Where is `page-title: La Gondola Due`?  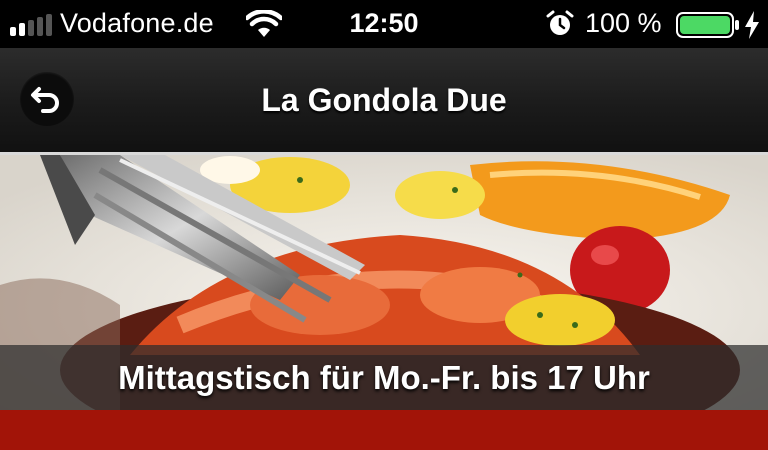
page-title: La Gondola Due is located at coordinates (384, 100).